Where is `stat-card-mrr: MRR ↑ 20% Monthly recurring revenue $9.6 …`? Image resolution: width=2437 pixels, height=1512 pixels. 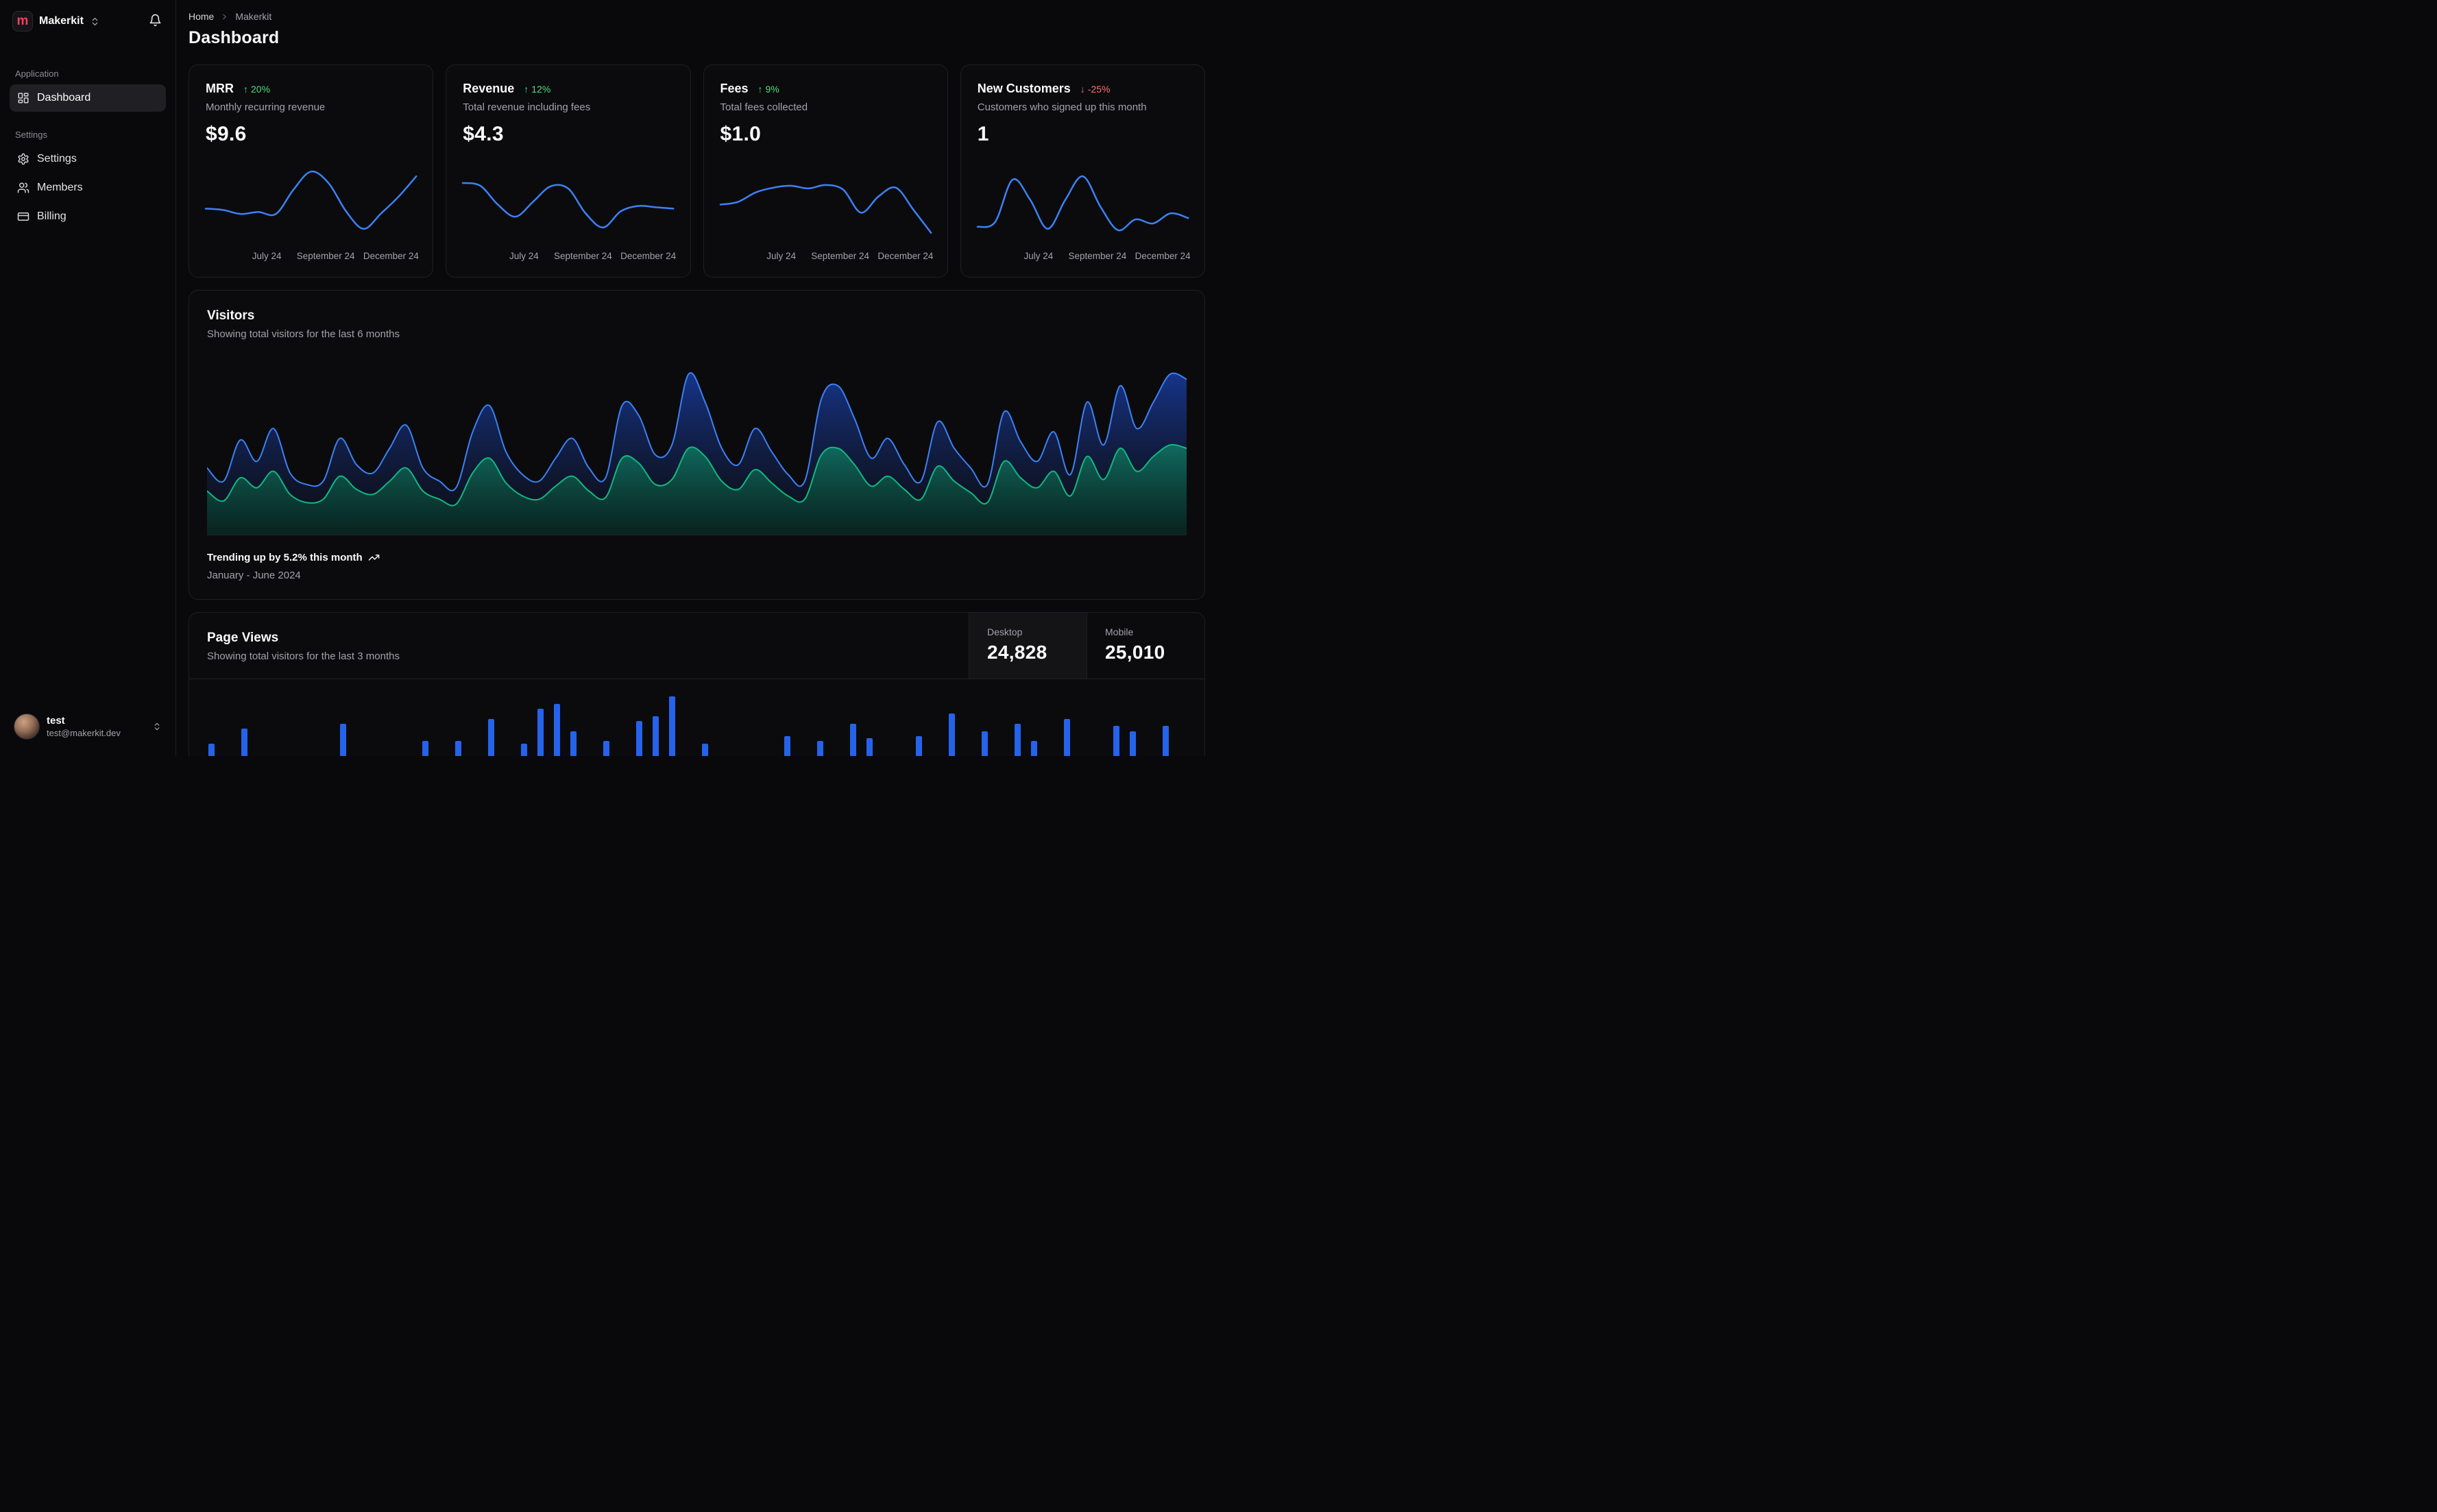
stat-card-mrr: MRR ↑ 20% Monthly recurring revenue $9.6 … is located at coordinates (311, 171).